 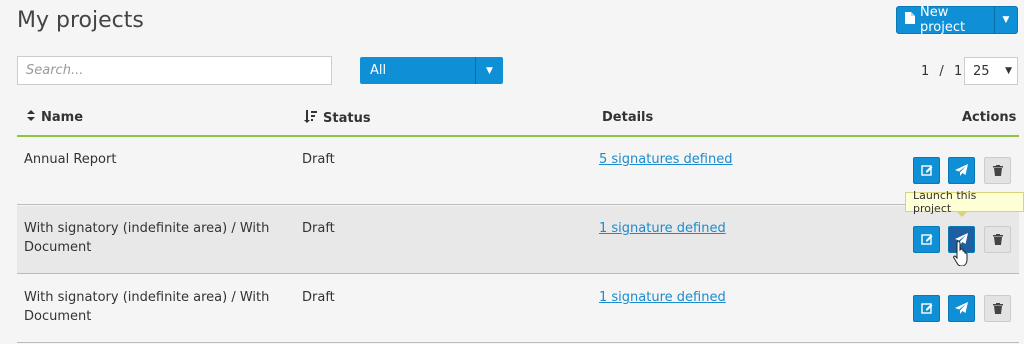 I want to click on search-input, so click(x=174, y=70).